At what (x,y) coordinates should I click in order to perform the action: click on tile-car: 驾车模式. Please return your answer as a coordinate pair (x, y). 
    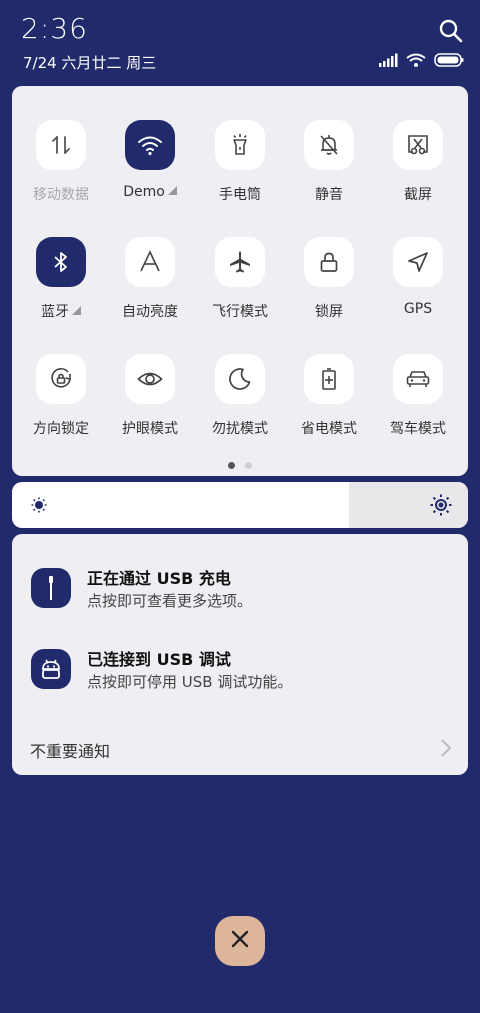
    Looking at the image, I should click on (418, 396).